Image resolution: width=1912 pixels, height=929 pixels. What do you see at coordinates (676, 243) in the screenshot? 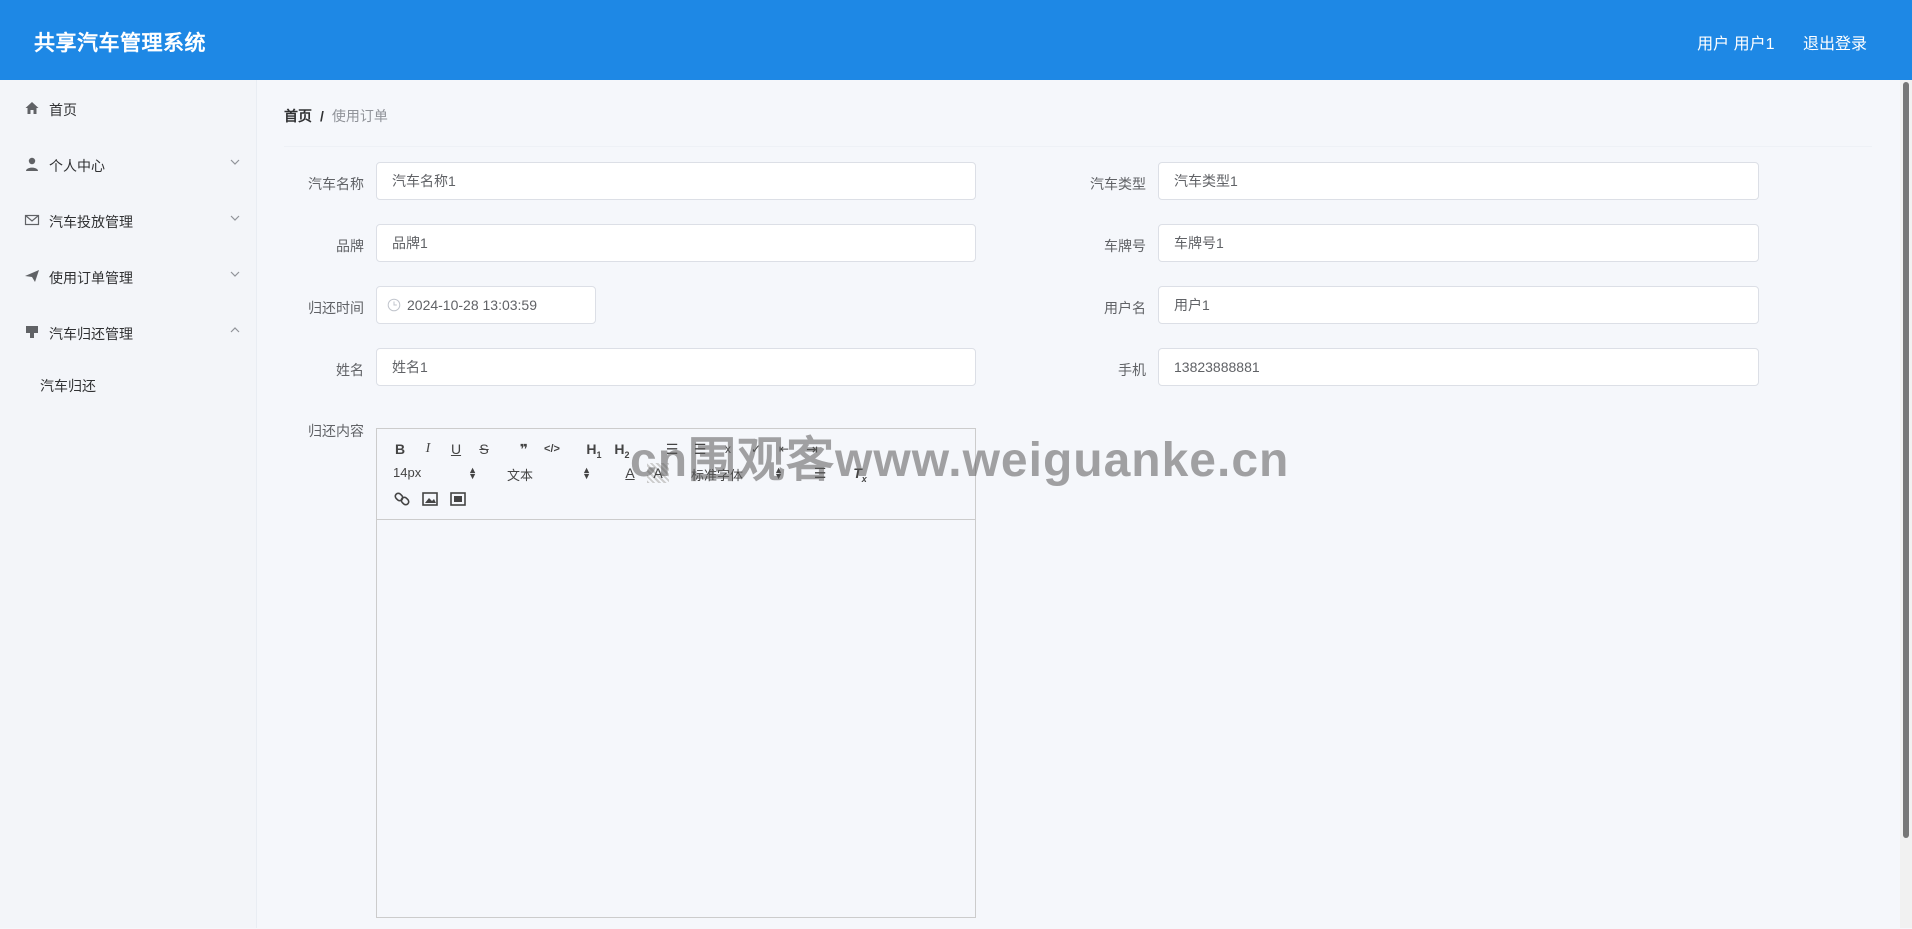
I see `brand-input: 品牌1` at bounding box center [676, 243].